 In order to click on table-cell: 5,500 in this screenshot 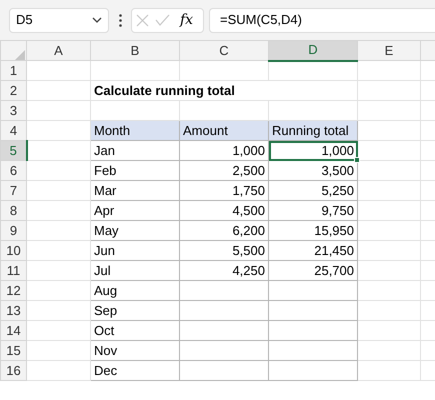, I will do `click(224, 250)`.